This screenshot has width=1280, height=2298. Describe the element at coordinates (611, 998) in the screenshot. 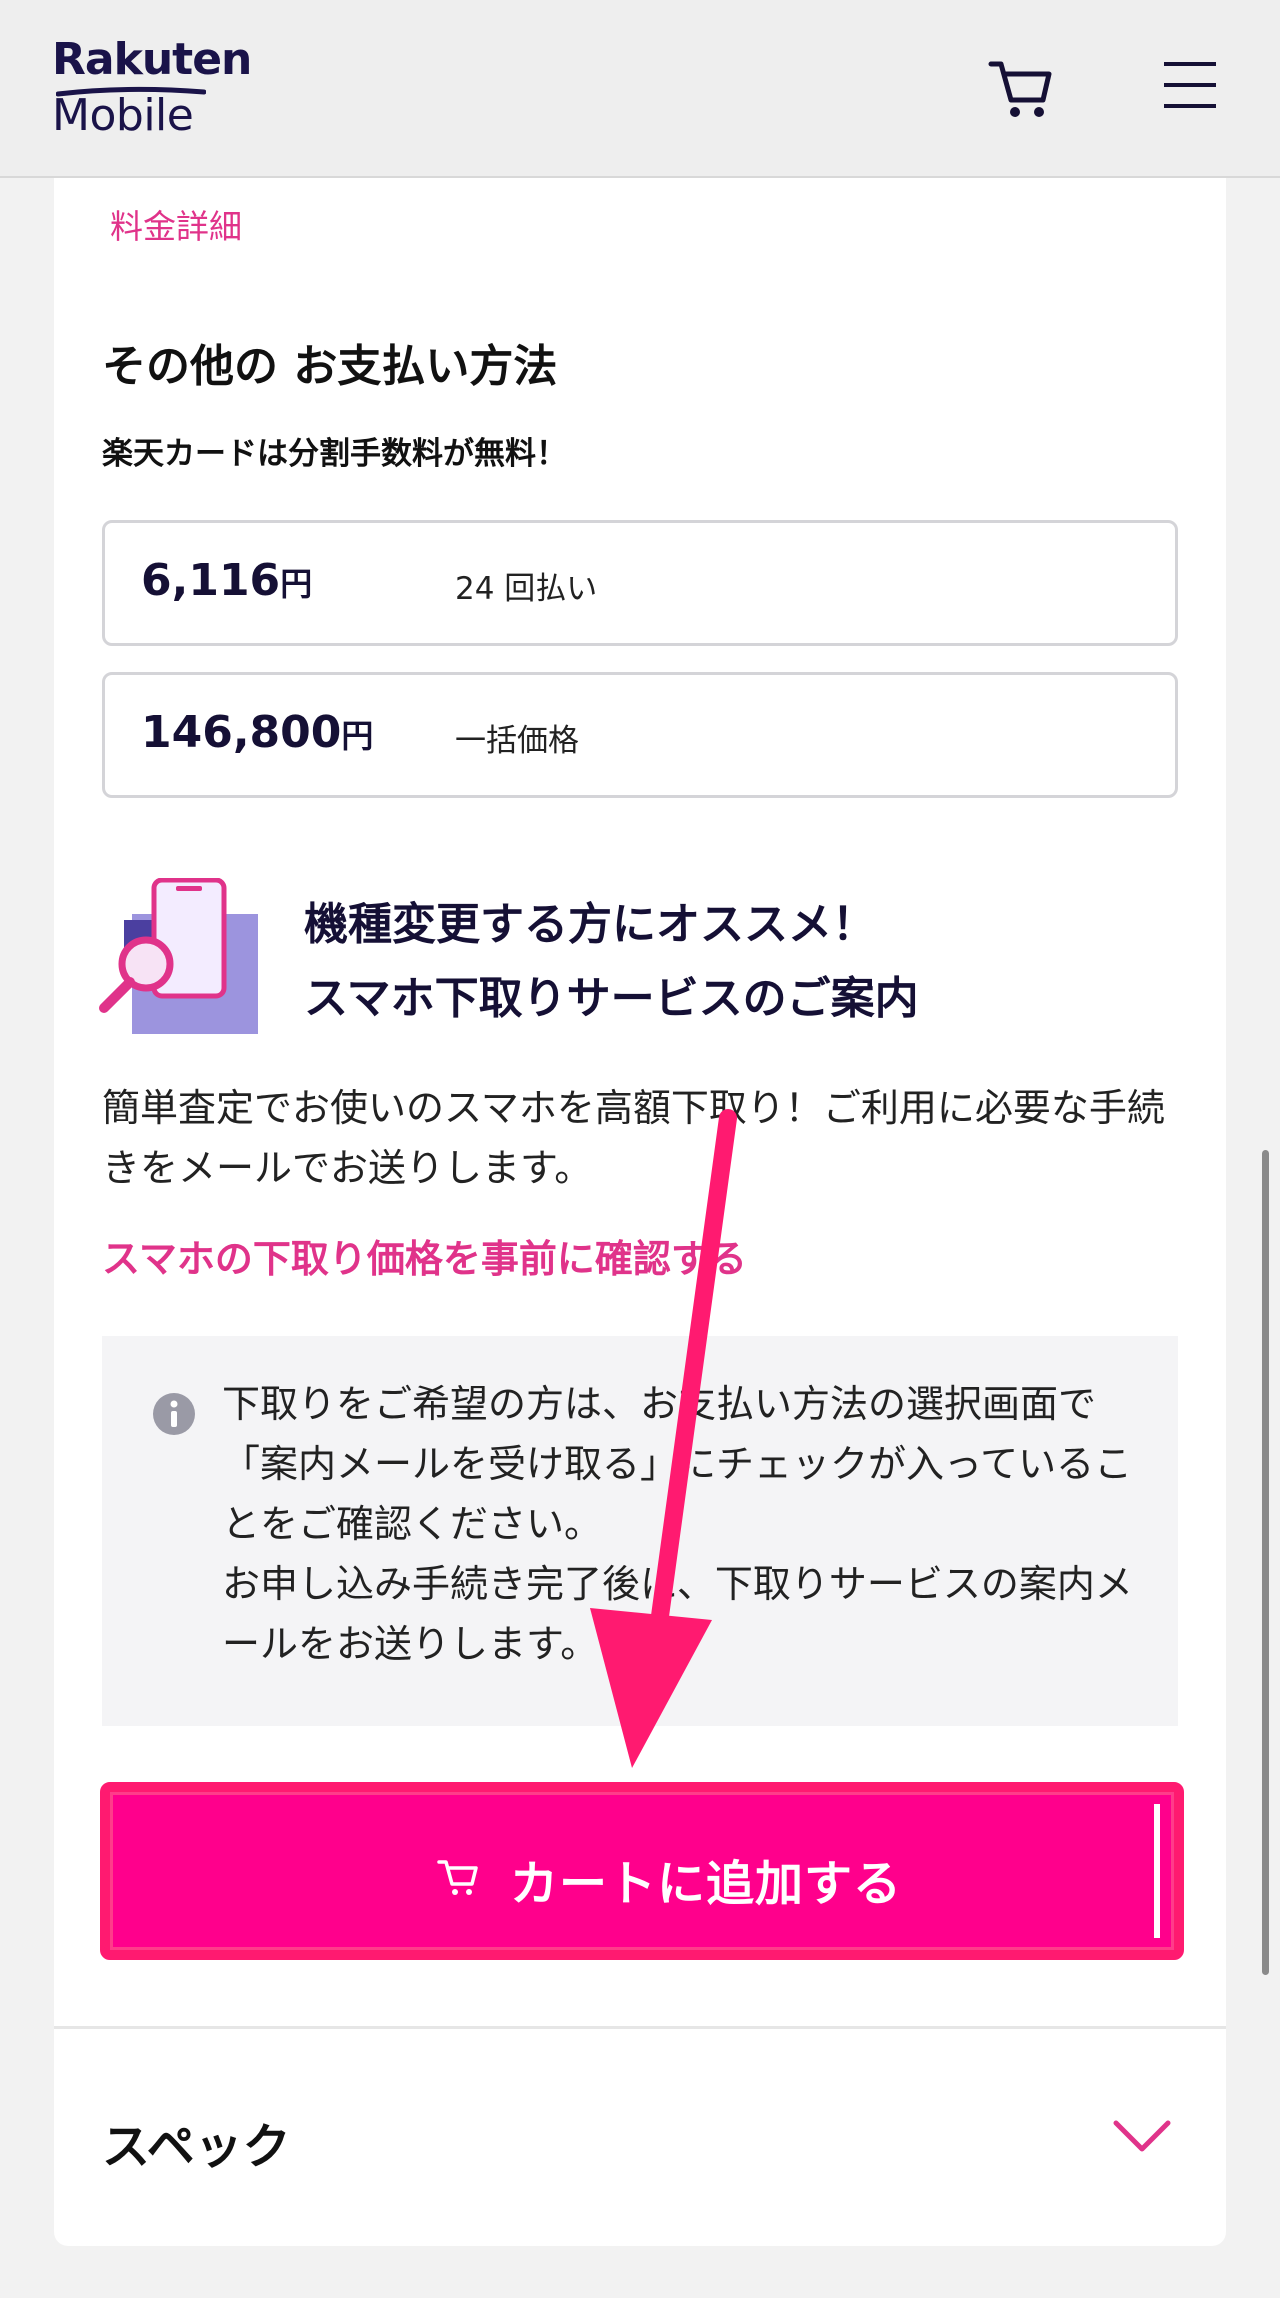

I see `trade-in-title-line2: スマホ下取りサービスのご案内` at that location.